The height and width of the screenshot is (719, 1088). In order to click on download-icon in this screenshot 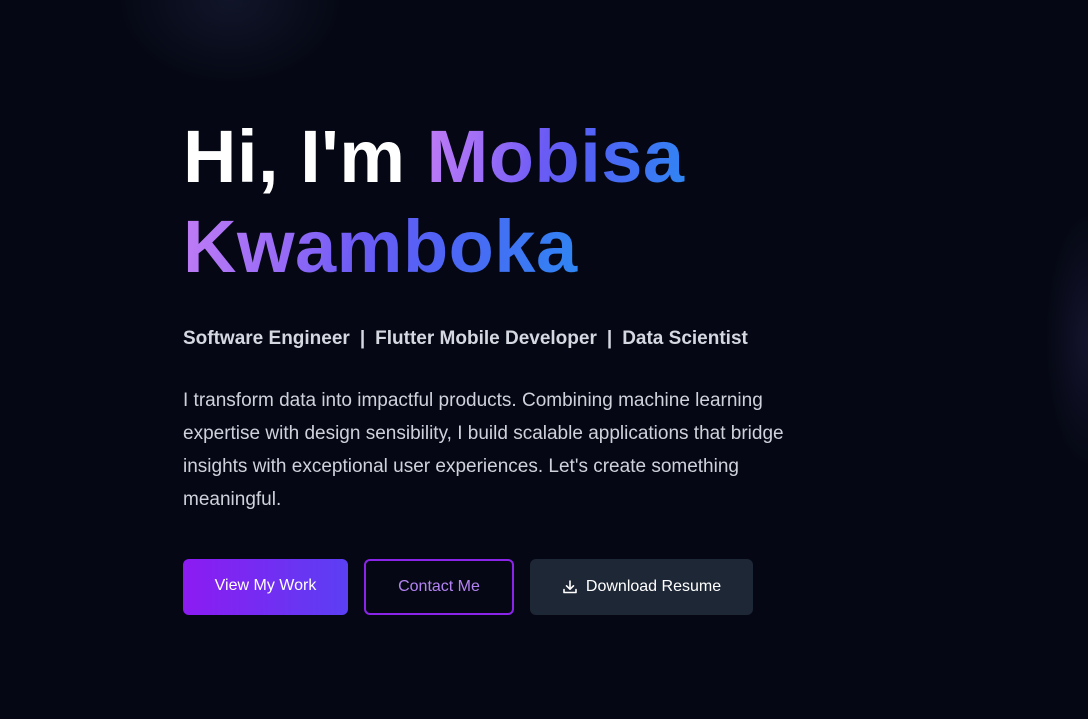, I will do `click(570, 587)`.